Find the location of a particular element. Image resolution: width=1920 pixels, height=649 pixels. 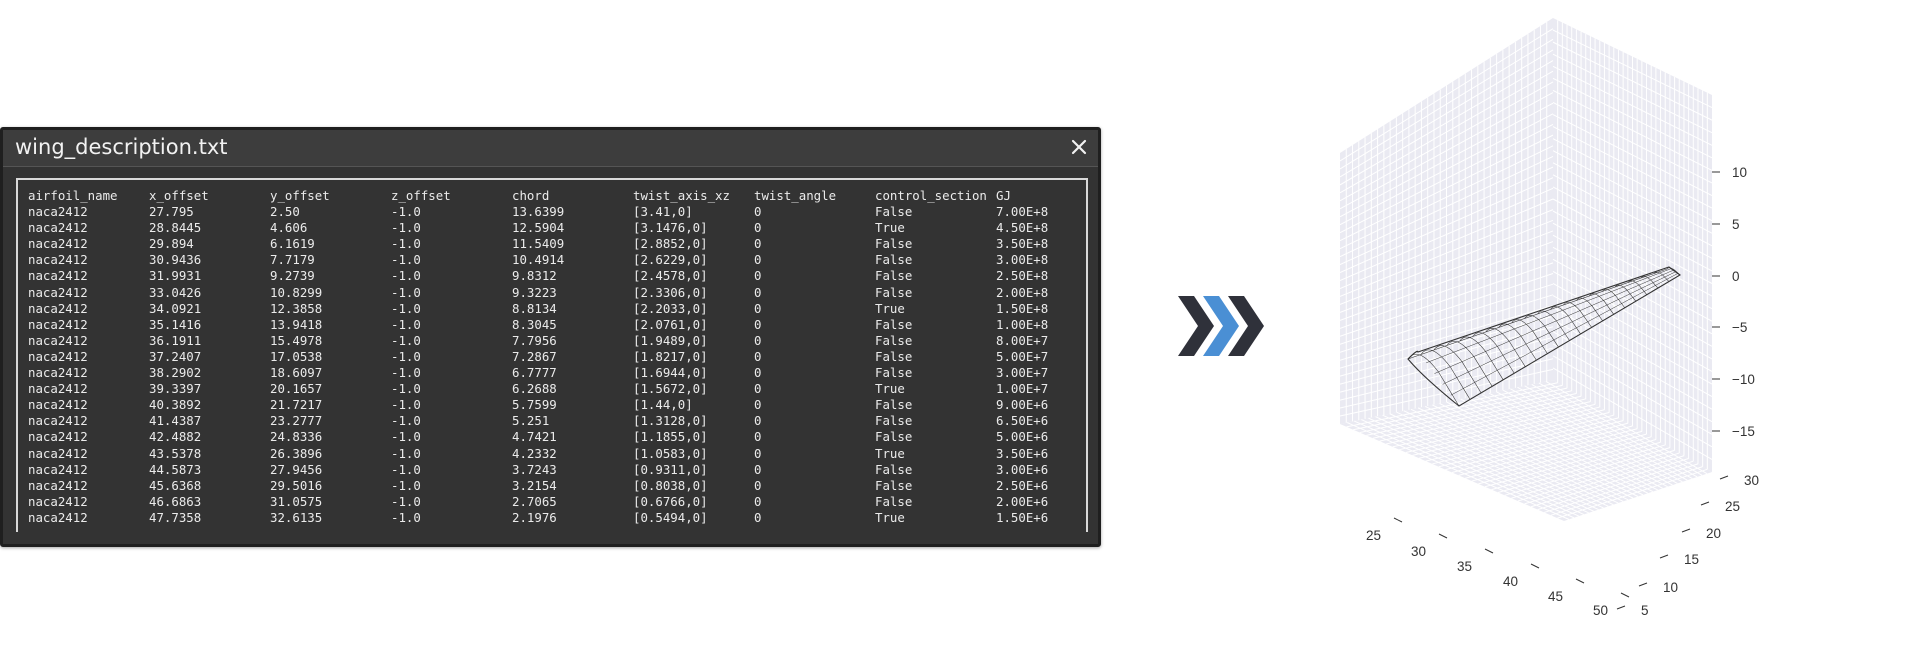

table-cell: 31.9931 is located at coordinates (175, 276).